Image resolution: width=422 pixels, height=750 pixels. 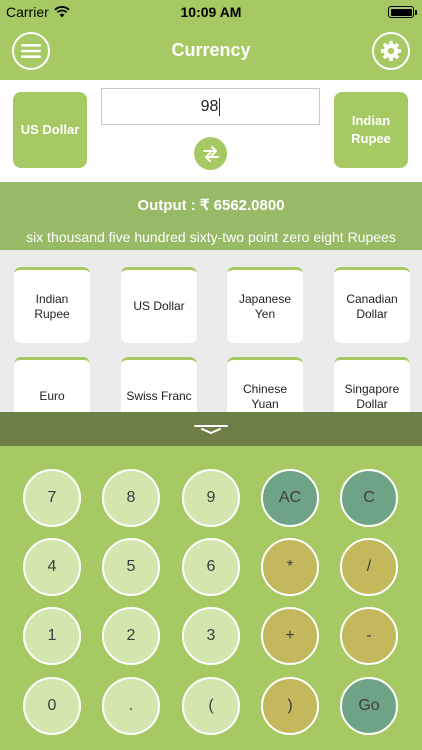 I want to click on key-3: 3, so click(x=211, y=636).